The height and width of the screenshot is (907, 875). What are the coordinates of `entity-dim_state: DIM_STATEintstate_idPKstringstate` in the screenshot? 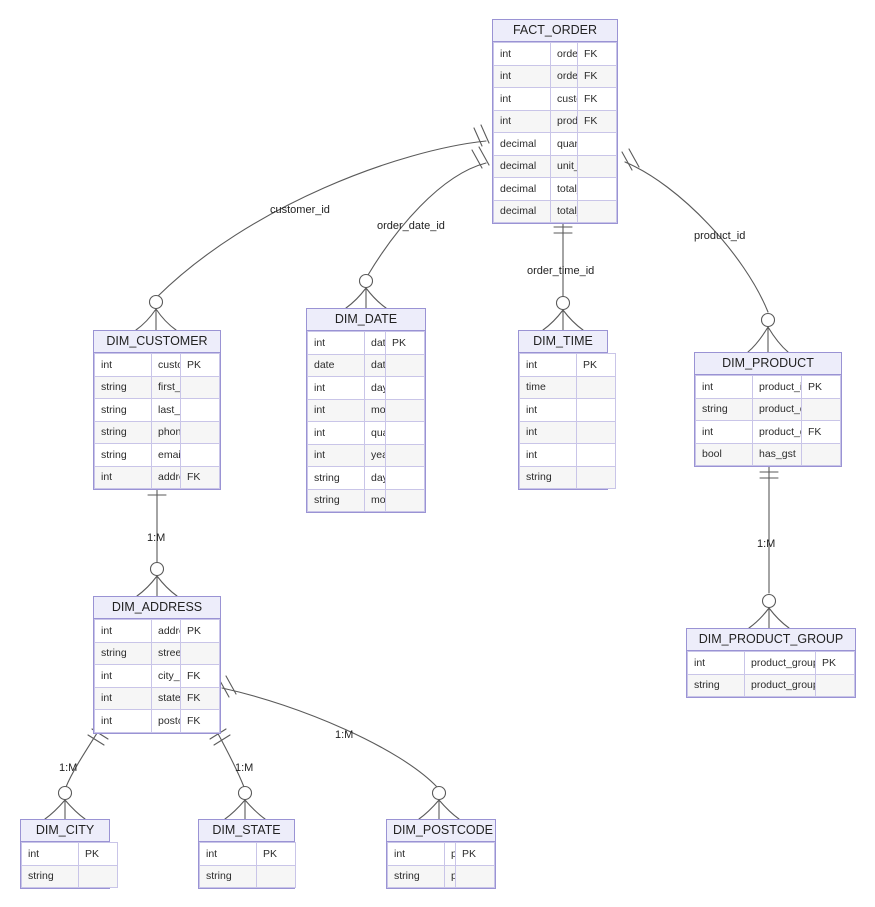 It's located at (247, 854).